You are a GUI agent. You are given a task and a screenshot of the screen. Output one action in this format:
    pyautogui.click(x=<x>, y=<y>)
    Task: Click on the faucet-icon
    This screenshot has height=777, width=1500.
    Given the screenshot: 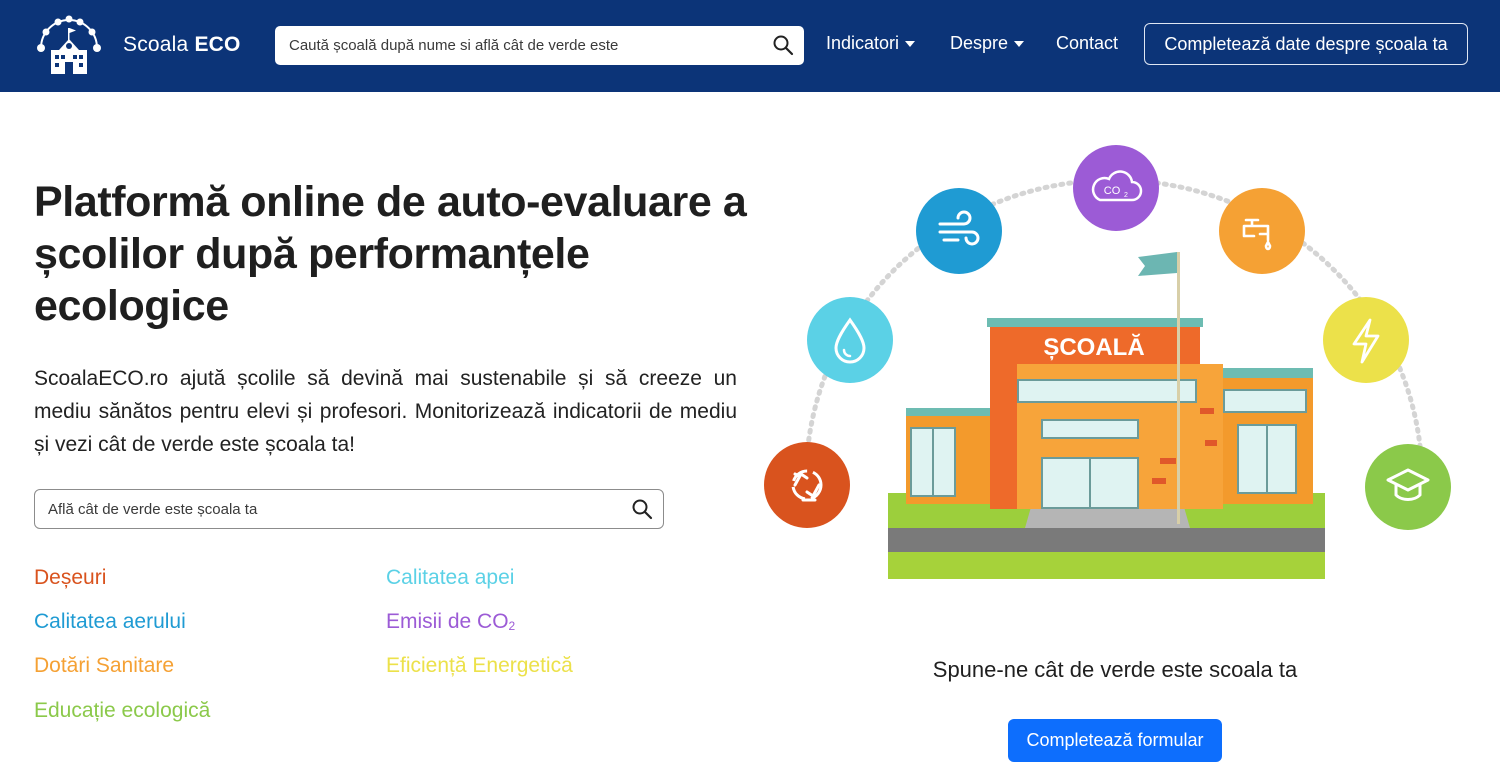 What is the action you would take?
    pyautogui.click(x=1262, y=231)
    